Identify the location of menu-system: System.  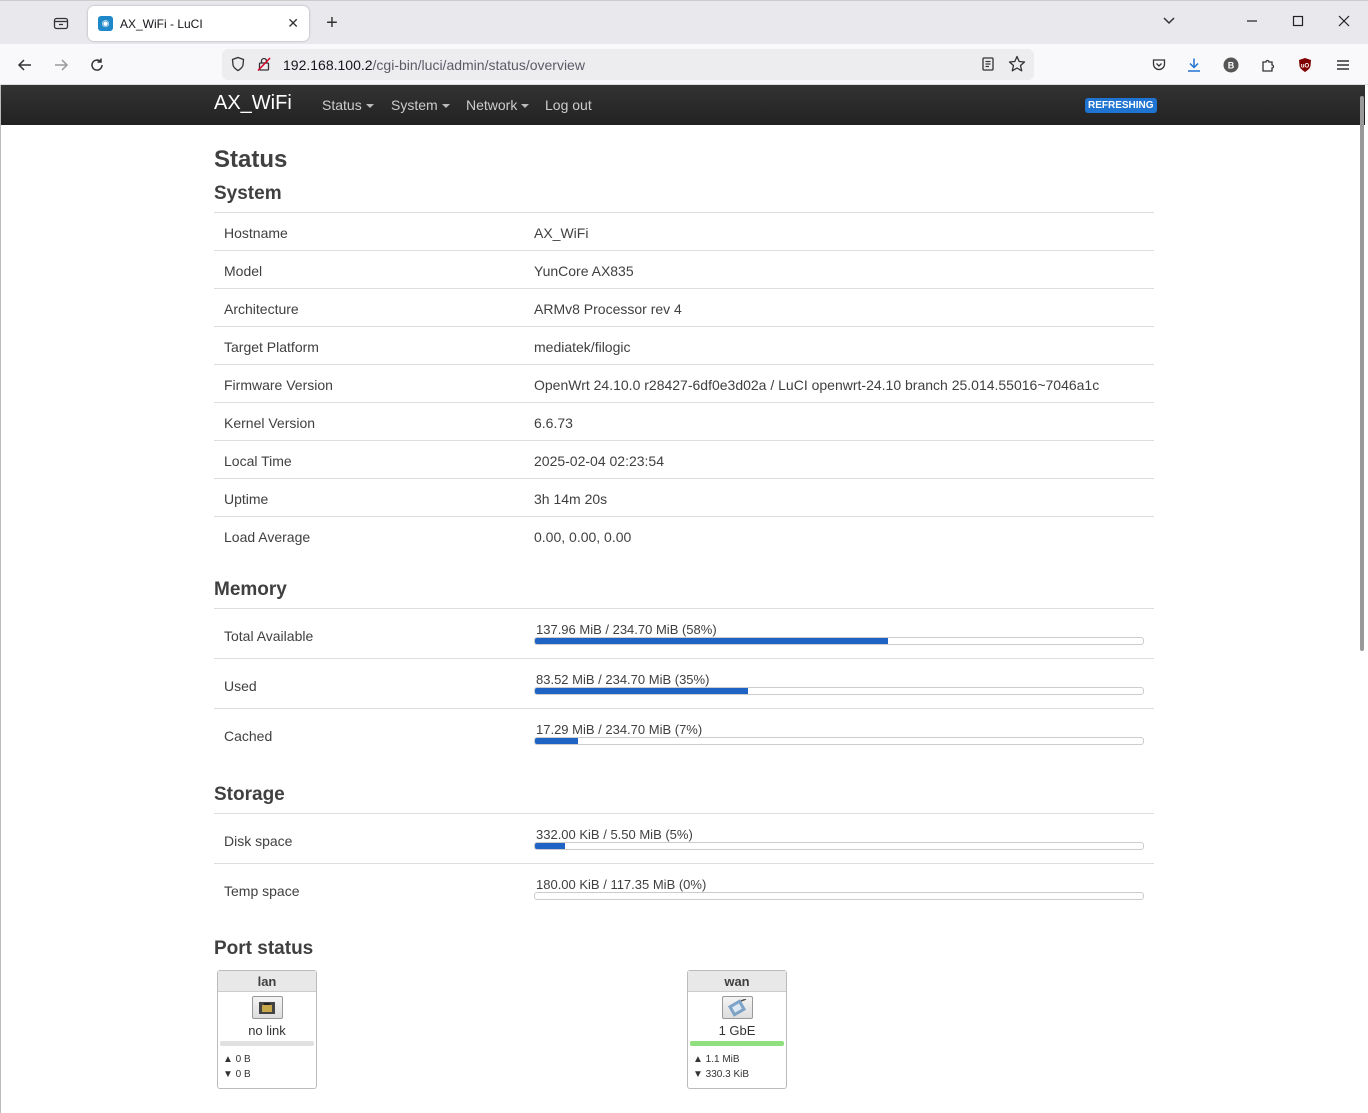
(420, 105).